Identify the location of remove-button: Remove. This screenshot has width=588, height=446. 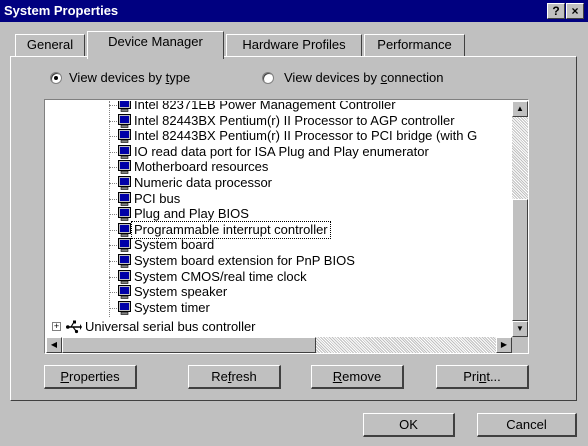
(357, 377).